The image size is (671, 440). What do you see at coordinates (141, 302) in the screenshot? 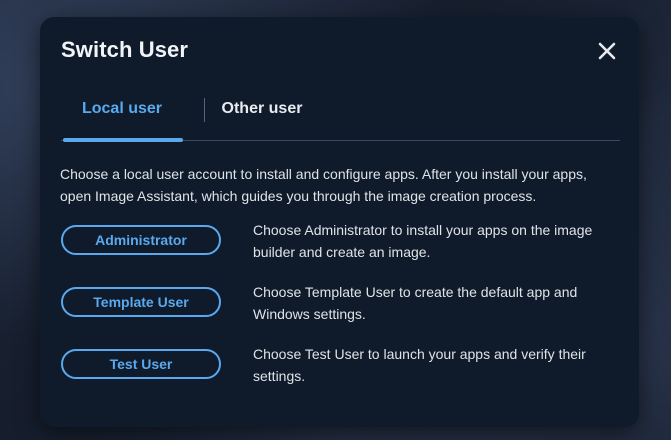
I see `template-user-button: Template User` at bounding box center [141, 302].